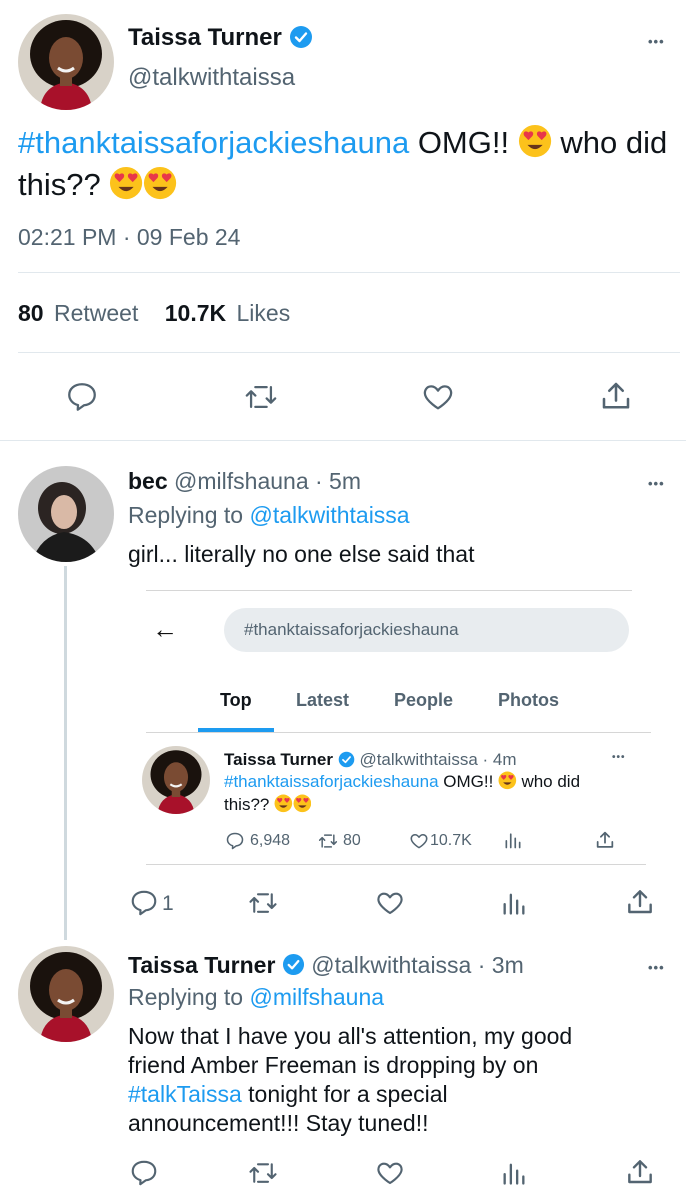 This screenshot has width=686, height=1200. Describe the element at coordinates (129, 237) in the screenshot. I see `tweet-timestamp: 02:21 PM · 09 Feb 24` at that location.